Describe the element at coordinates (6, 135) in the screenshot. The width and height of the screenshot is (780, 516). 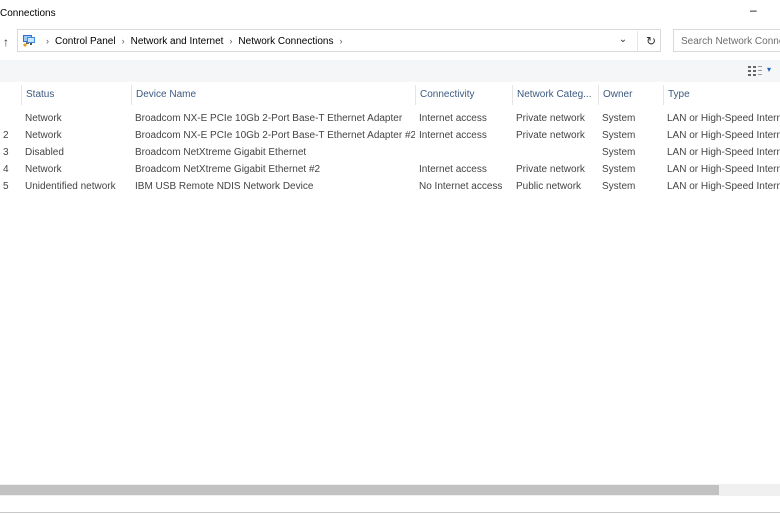
I see `row-name: 2` at that location.